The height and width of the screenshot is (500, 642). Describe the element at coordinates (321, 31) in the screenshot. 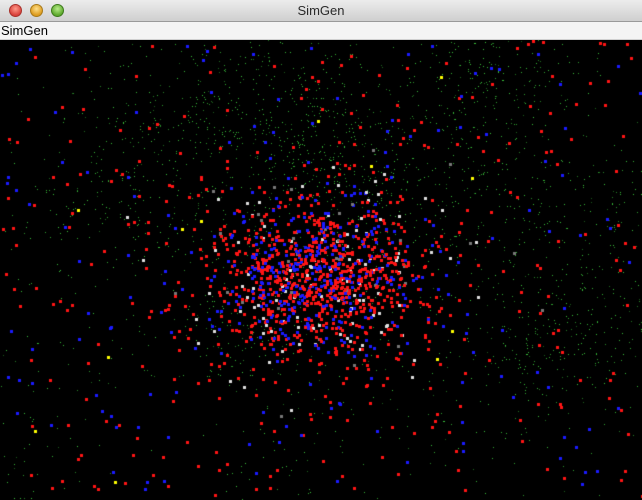

I see `menu-bar: SimGen` at that location.